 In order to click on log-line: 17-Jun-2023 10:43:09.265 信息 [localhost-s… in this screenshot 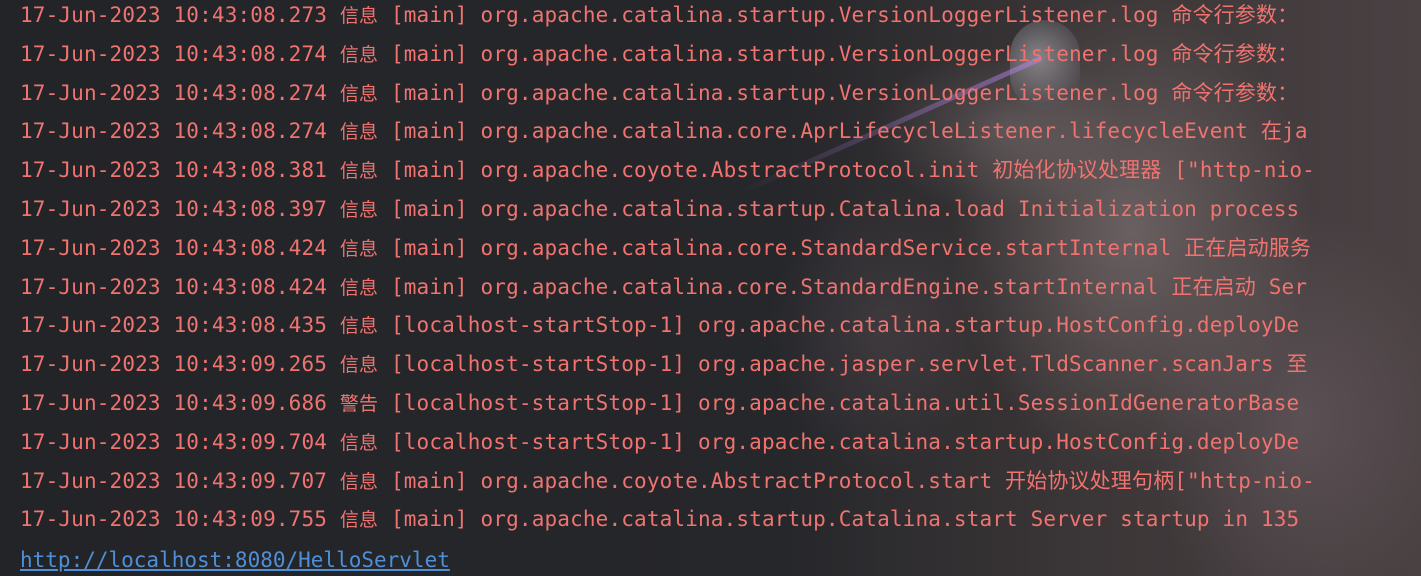, I will do `click(720, 368)`.